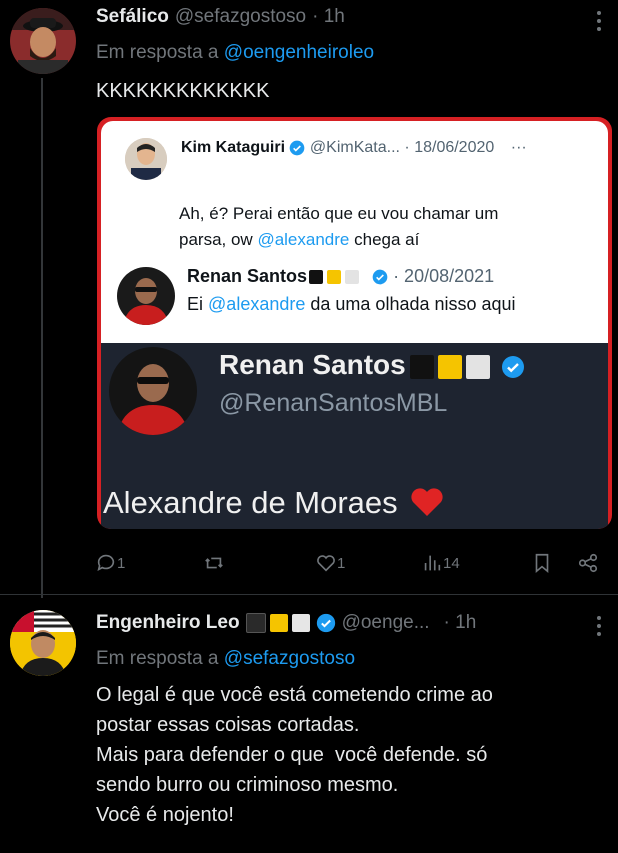  I want to click on embed-reply-mention: @alexandre, so click(257, 304).